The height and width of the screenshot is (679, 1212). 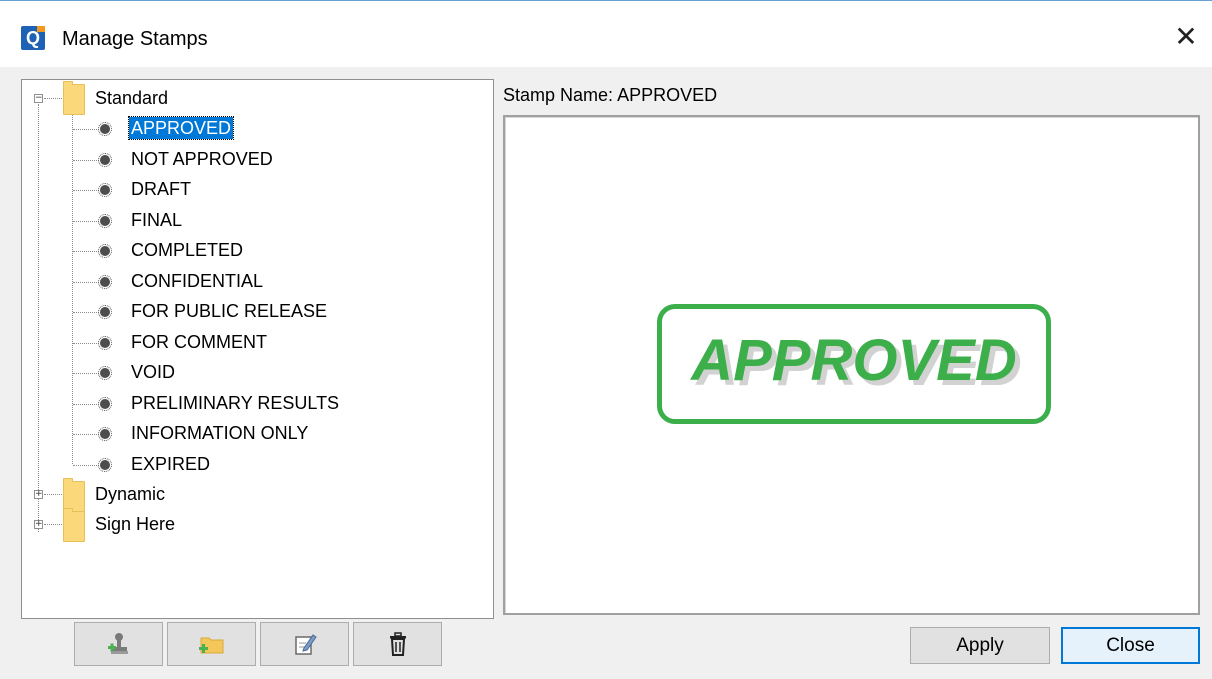 I want to click on tree-item: VOID, so click(x=153, y=372).